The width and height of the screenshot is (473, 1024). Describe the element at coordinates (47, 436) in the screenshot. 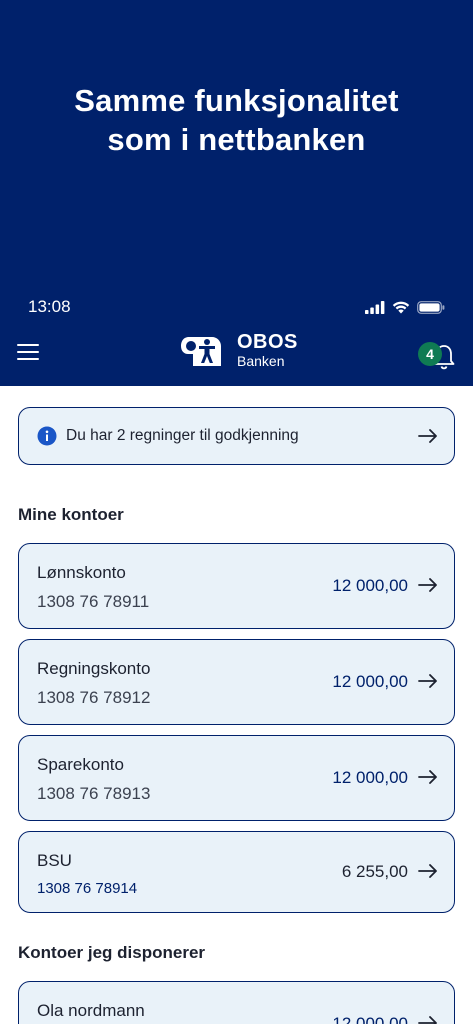

I see `info-icon` at that location.